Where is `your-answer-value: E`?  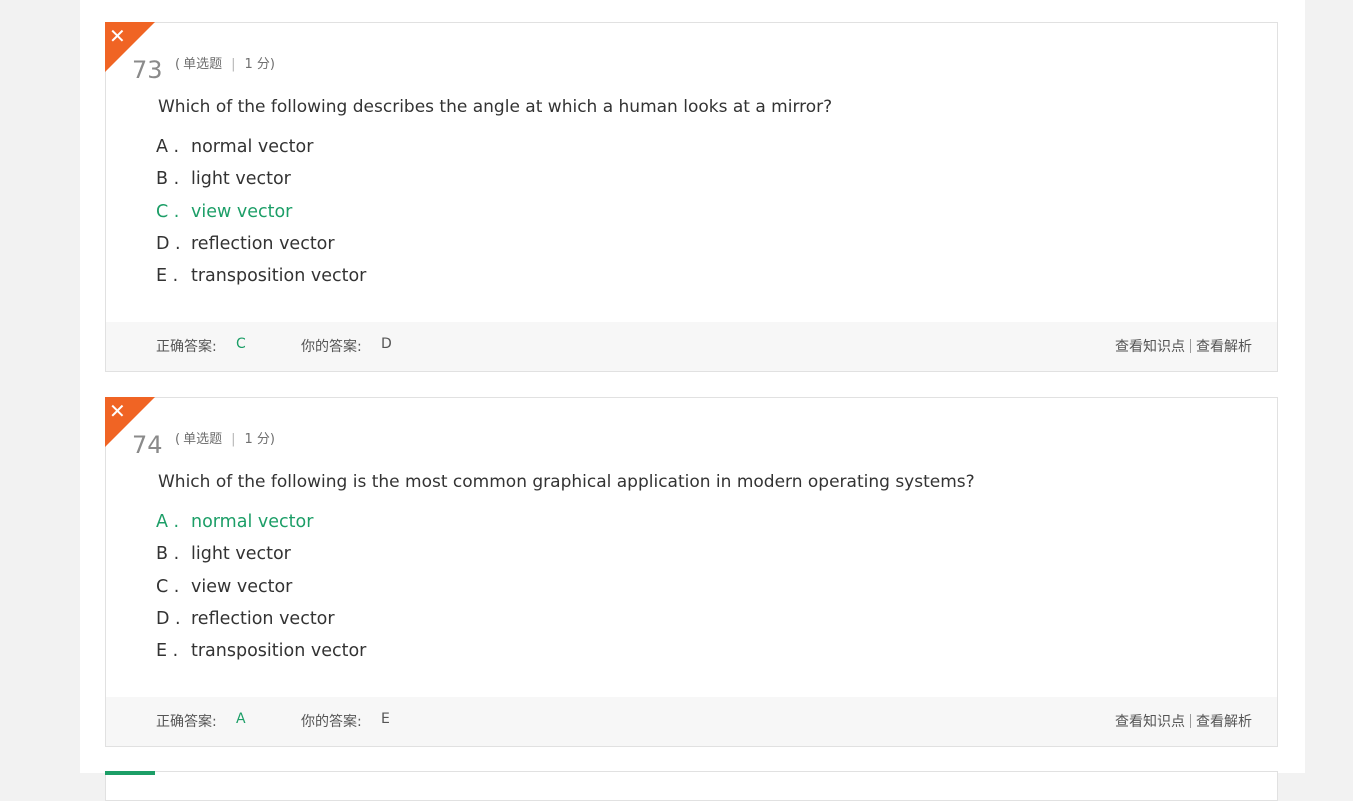 your-answer-value: E is located at coordinates (385, 719).